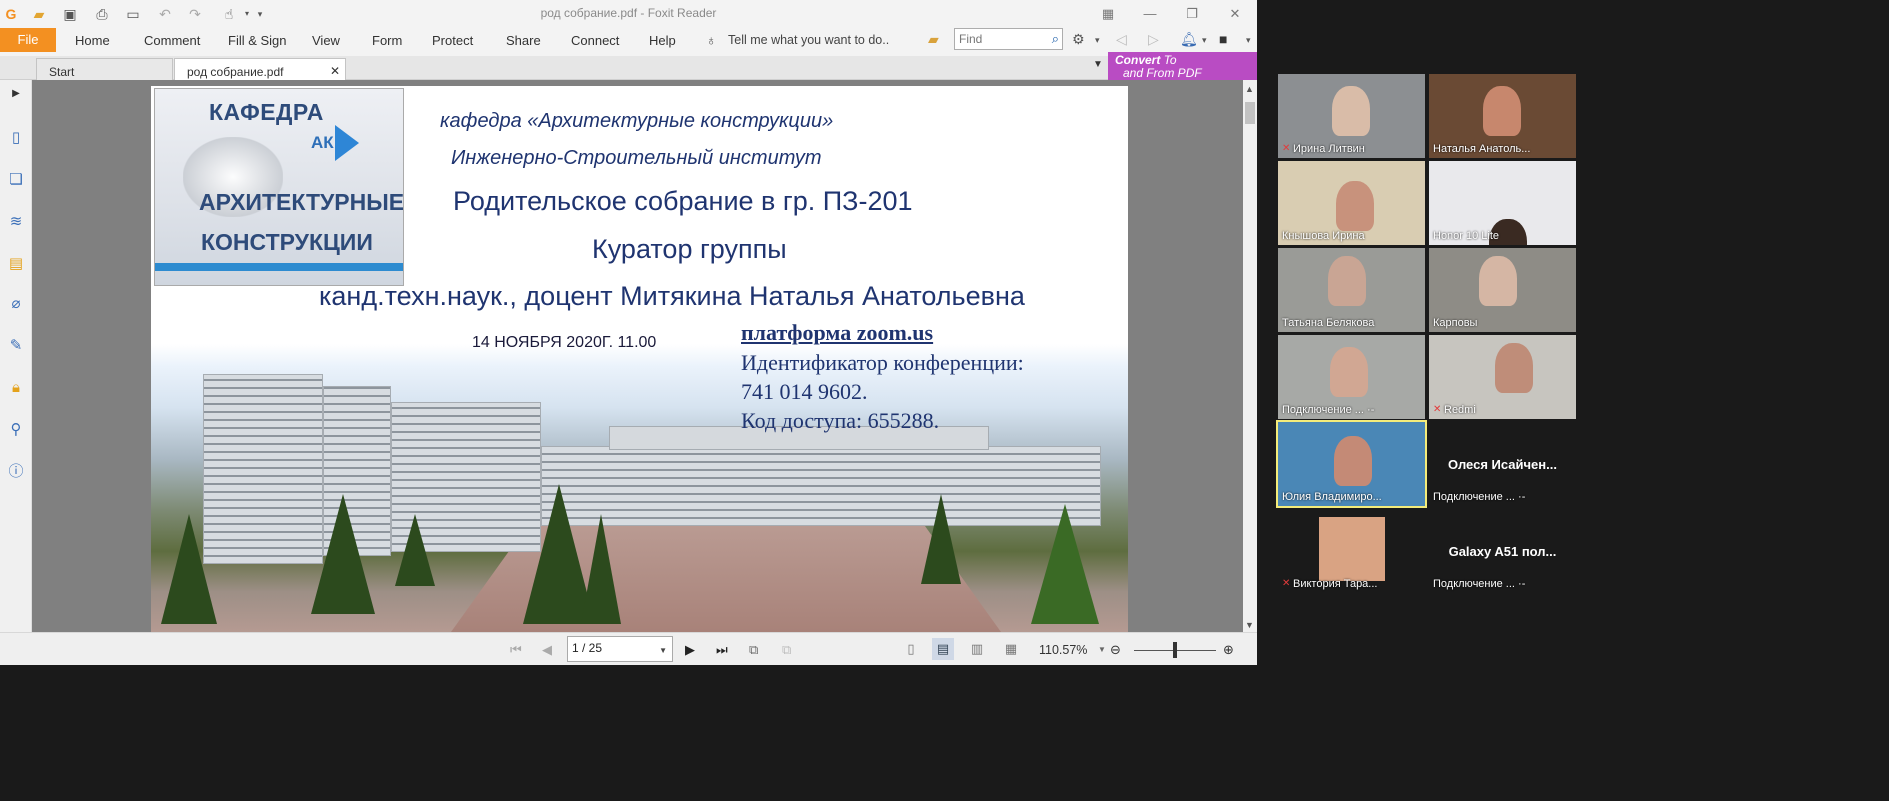 This screenshot has width=1889, height=801. I want to click on search-tool-icon: ⚲, so click(16, 430).